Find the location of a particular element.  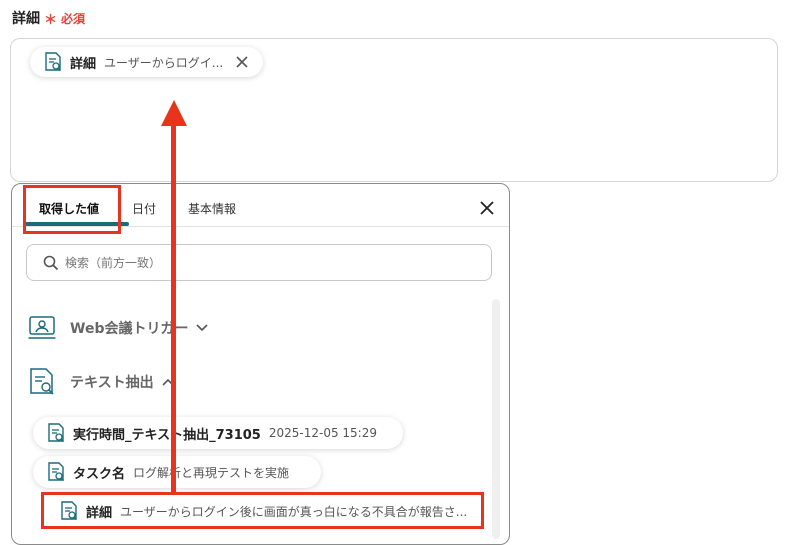

video-meeting-icon is located at coordinates (42, 327).